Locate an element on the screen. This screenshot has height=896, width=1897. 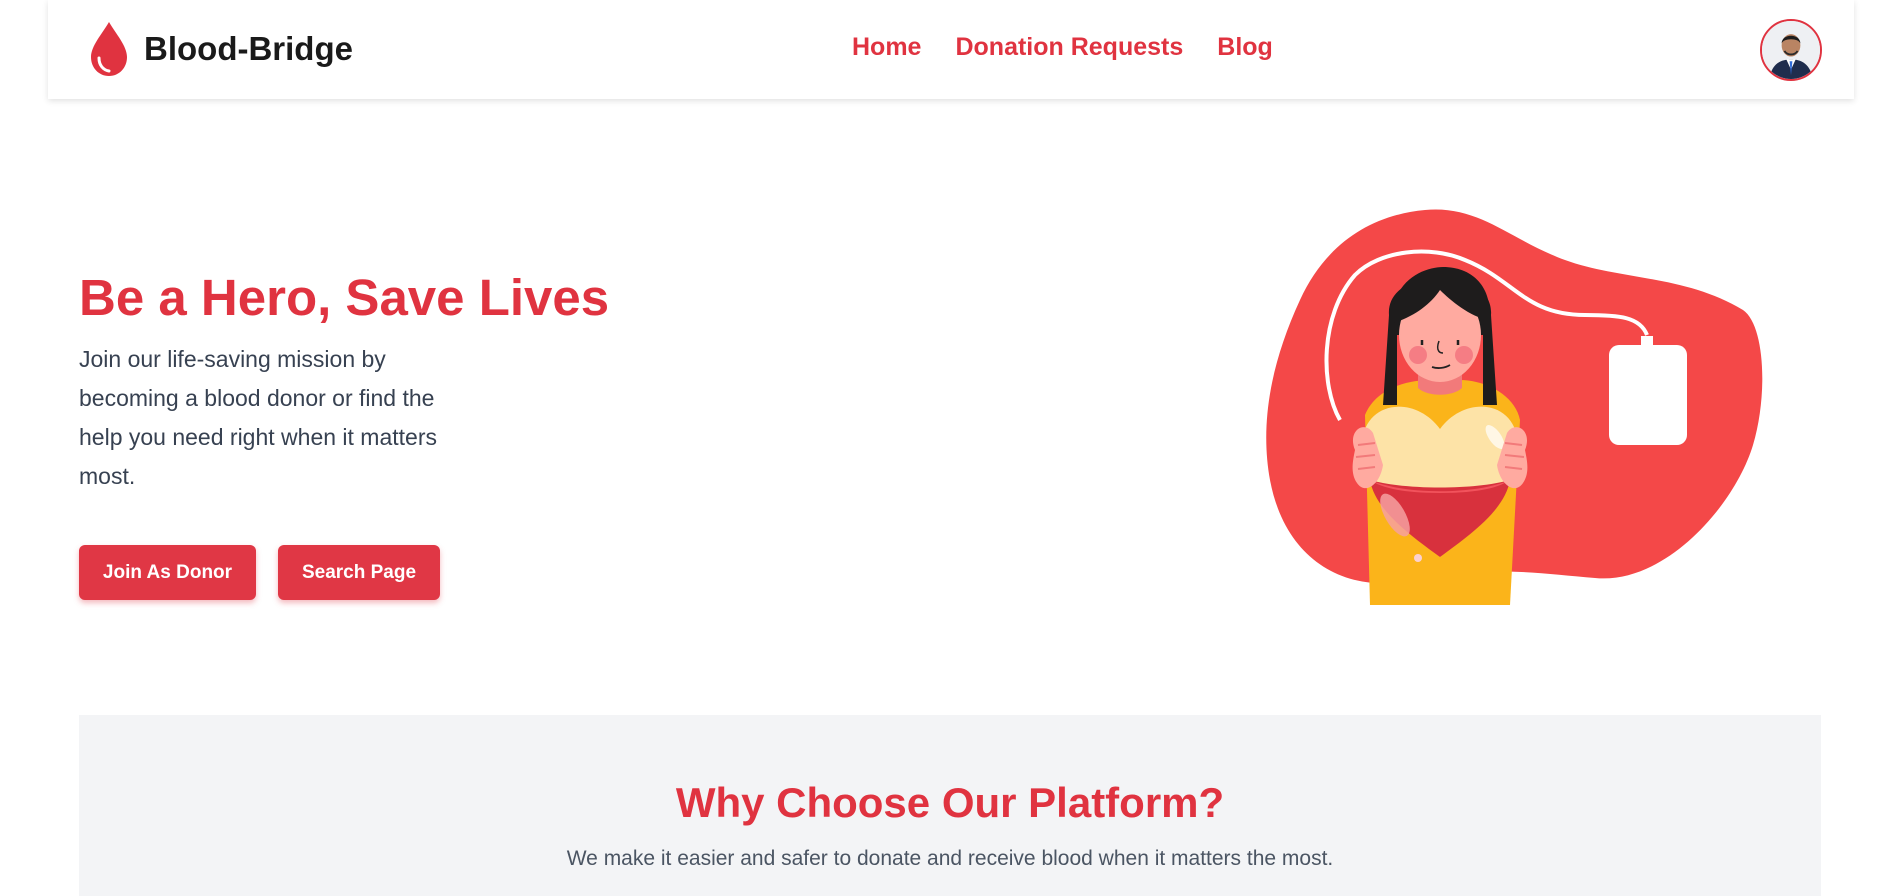
avatar-photo is located at coordinates (1791, 50).